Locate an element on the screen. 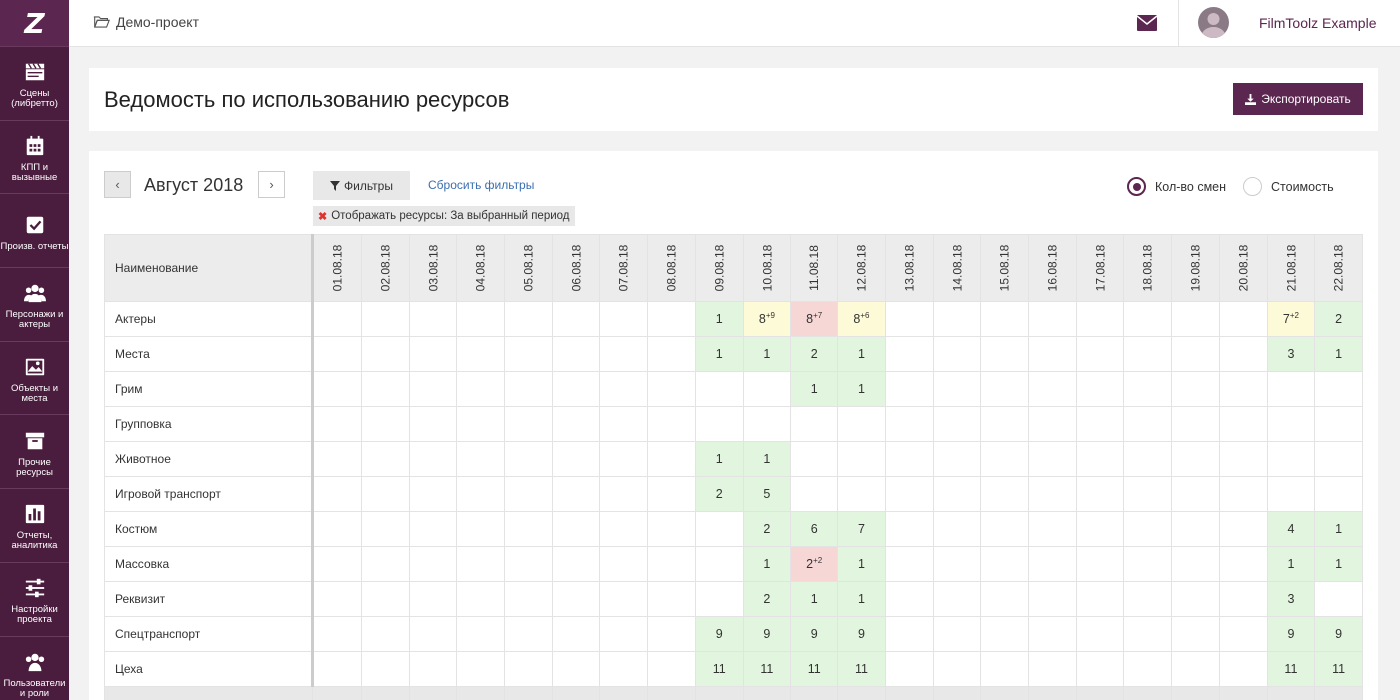 Image resolution: width=1400 pixels, height=700 pixels. table-cell: 3 is located at coordinates (1291, 599).